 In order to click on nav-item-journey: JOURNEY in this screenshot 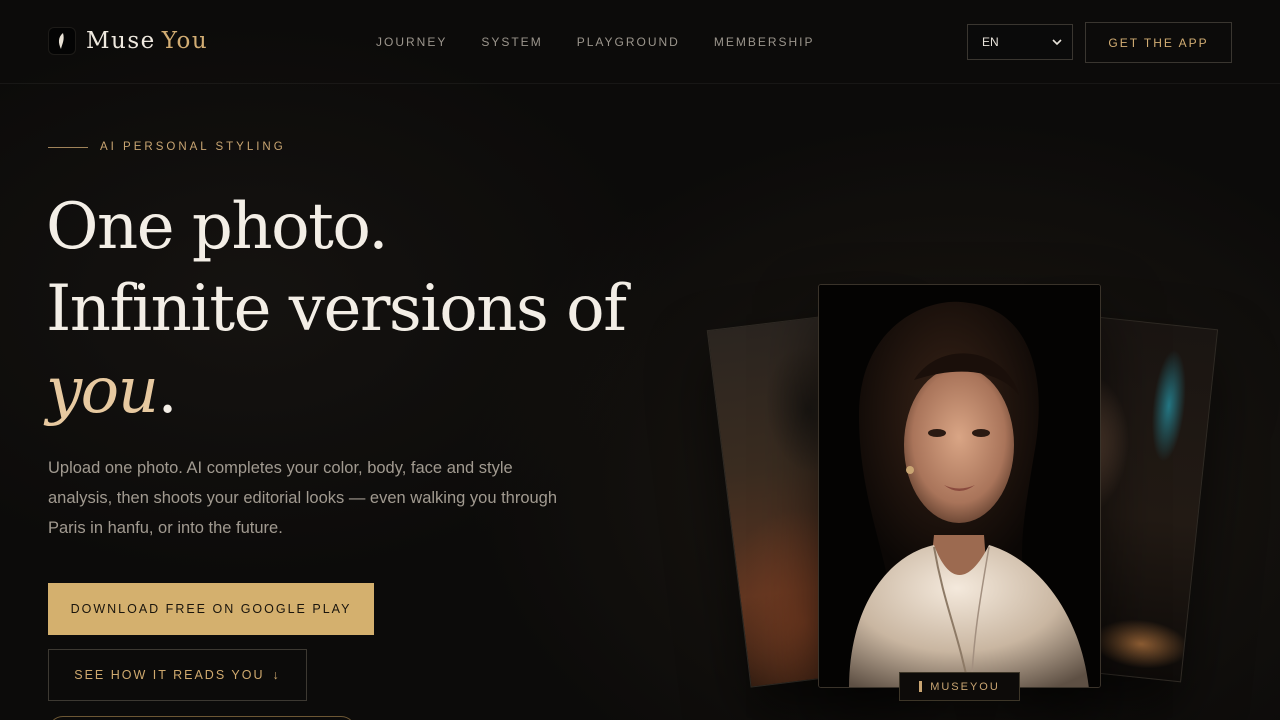, I will do `click(411, 42)`.